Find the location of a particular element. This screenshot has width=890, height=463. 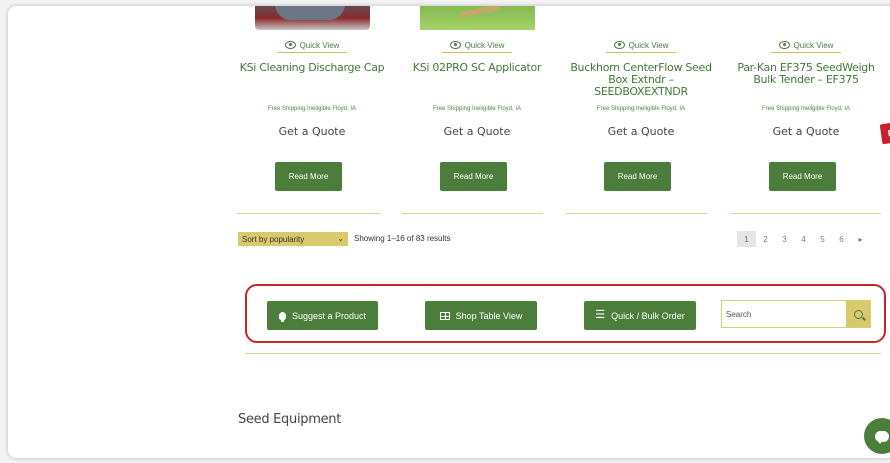

pagination: 1 2 3 4 5 6 ▸ is located at coordinates (803, 239).